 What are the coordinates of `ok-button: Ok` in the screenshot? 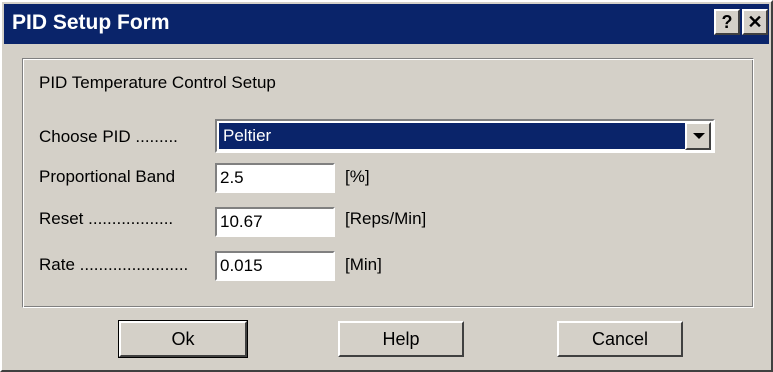 It's located at (183, 339).